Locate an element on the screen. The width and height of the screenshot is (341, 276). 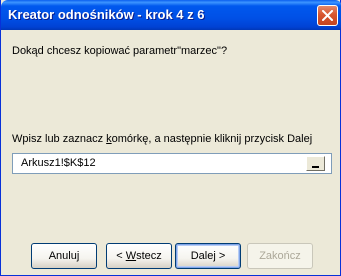
close-button is located at coordinates (327, 15).